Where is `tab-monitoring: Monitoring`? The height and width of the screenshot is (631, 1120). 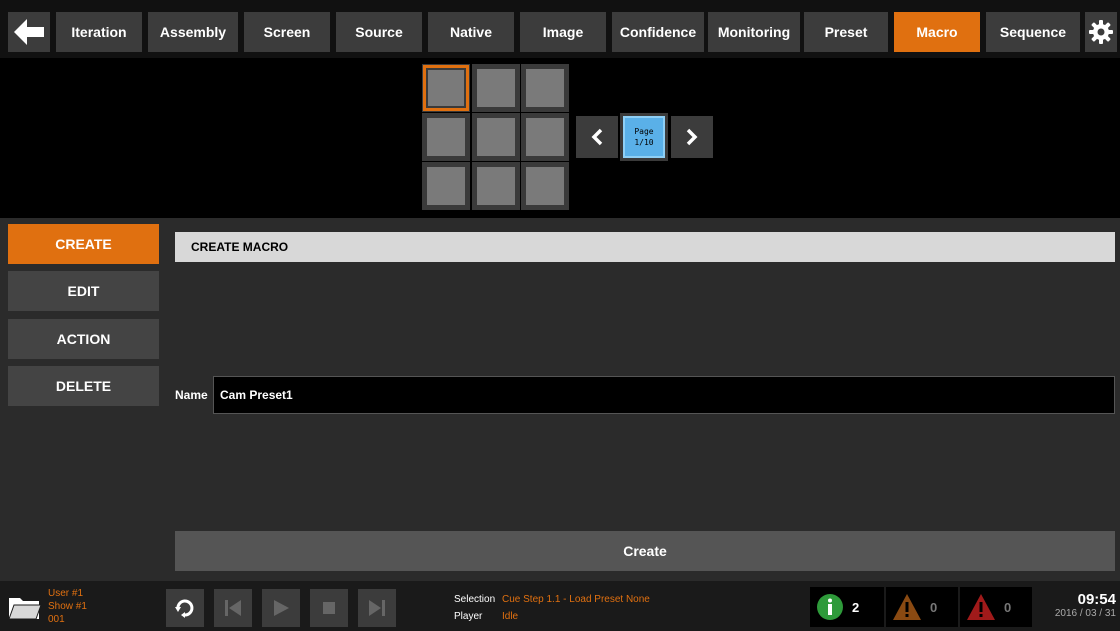 tab-monitoring: Monitoring is located at coordinates (754, 32).